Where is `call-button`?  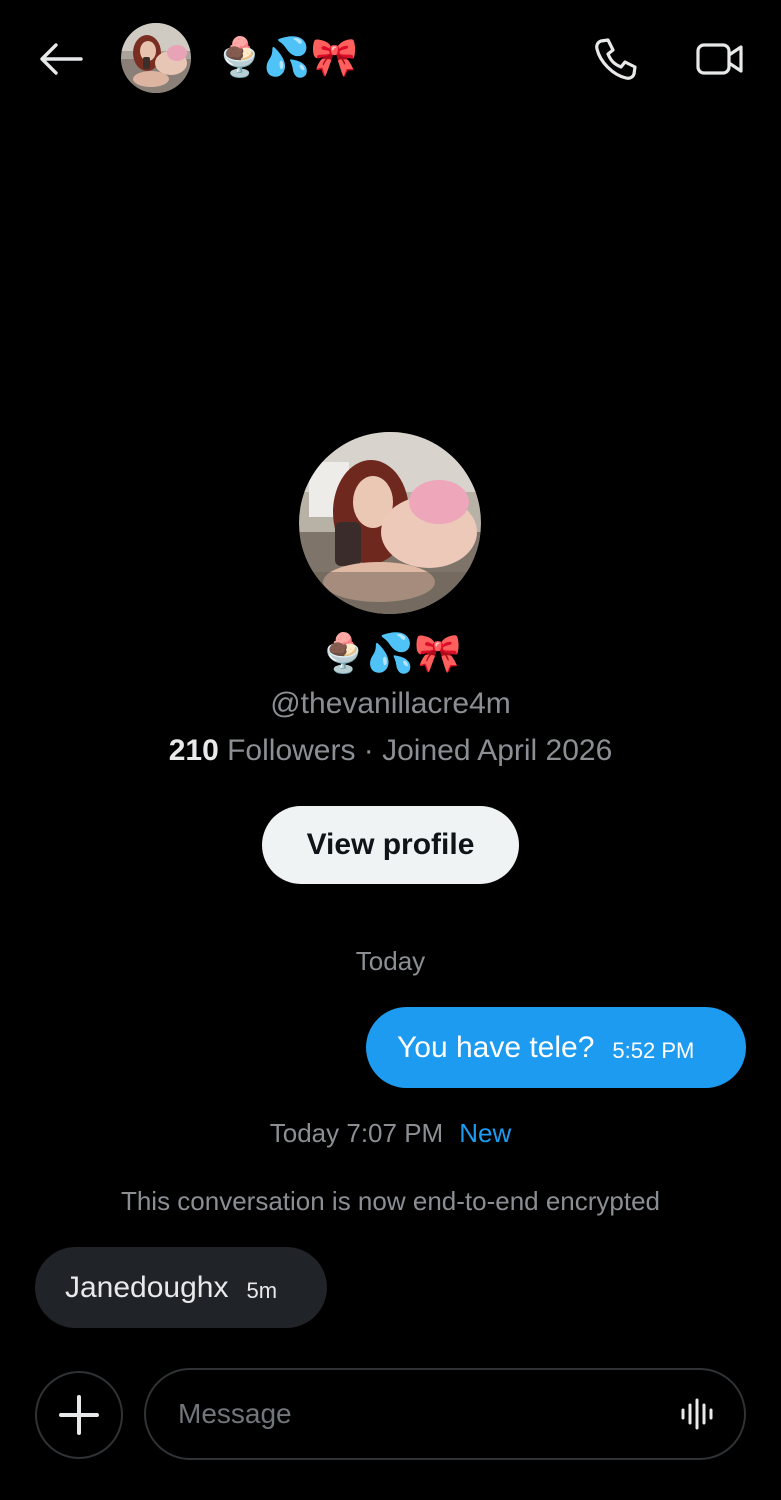
call-button is located at coordinates (616, 59).